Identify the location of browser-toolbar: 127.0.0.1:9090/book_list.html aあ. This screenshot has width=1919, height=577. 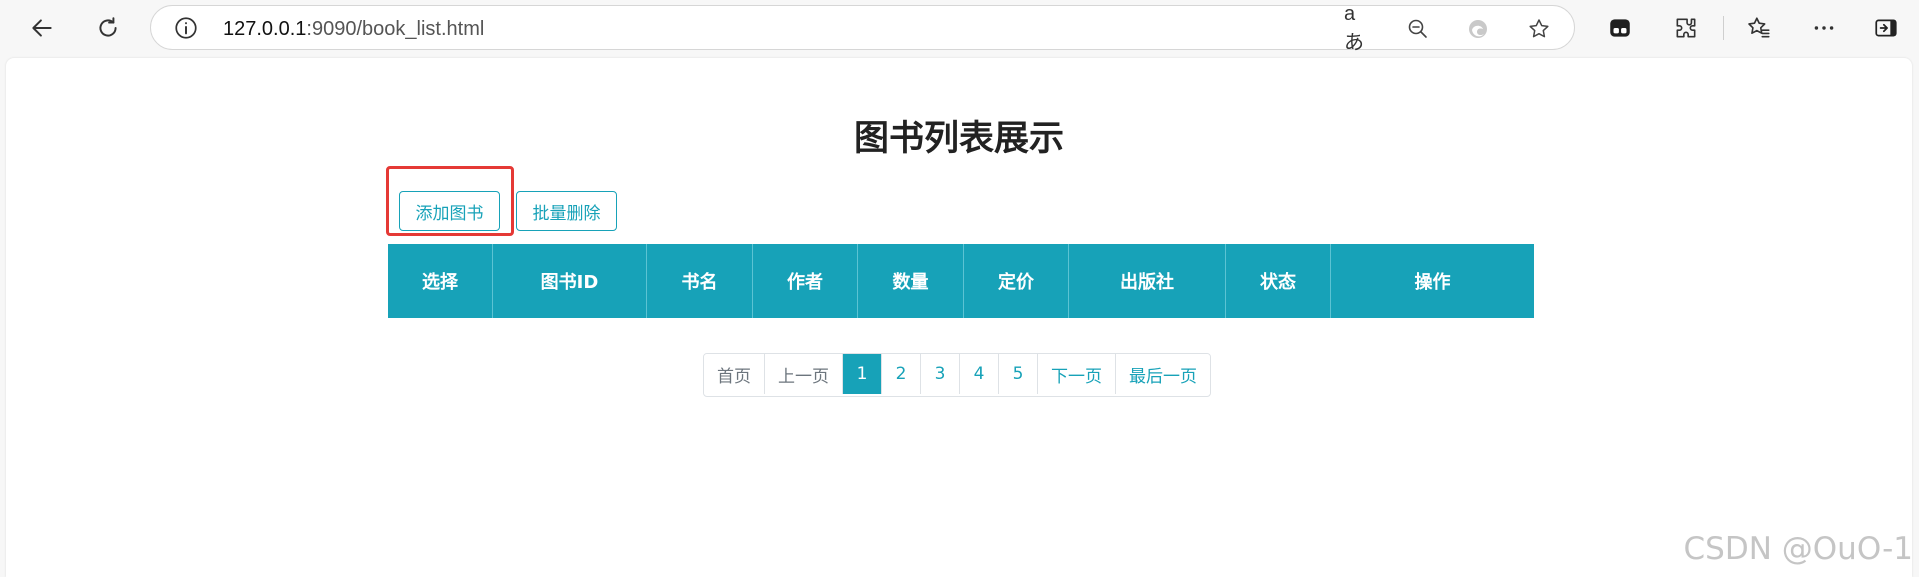
(959, 28).